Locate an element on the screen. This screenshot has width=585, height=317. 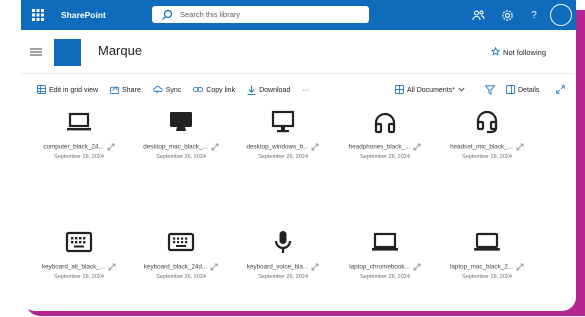
expand-button is located at coordinates (560, 90).